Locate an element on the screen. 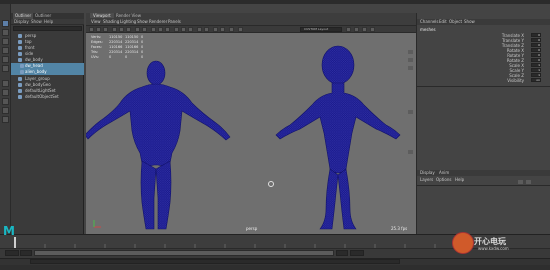 This screenshot has width=550, height=270. outliner-row: defaultObjectSet is located at coordinates (47, 97).